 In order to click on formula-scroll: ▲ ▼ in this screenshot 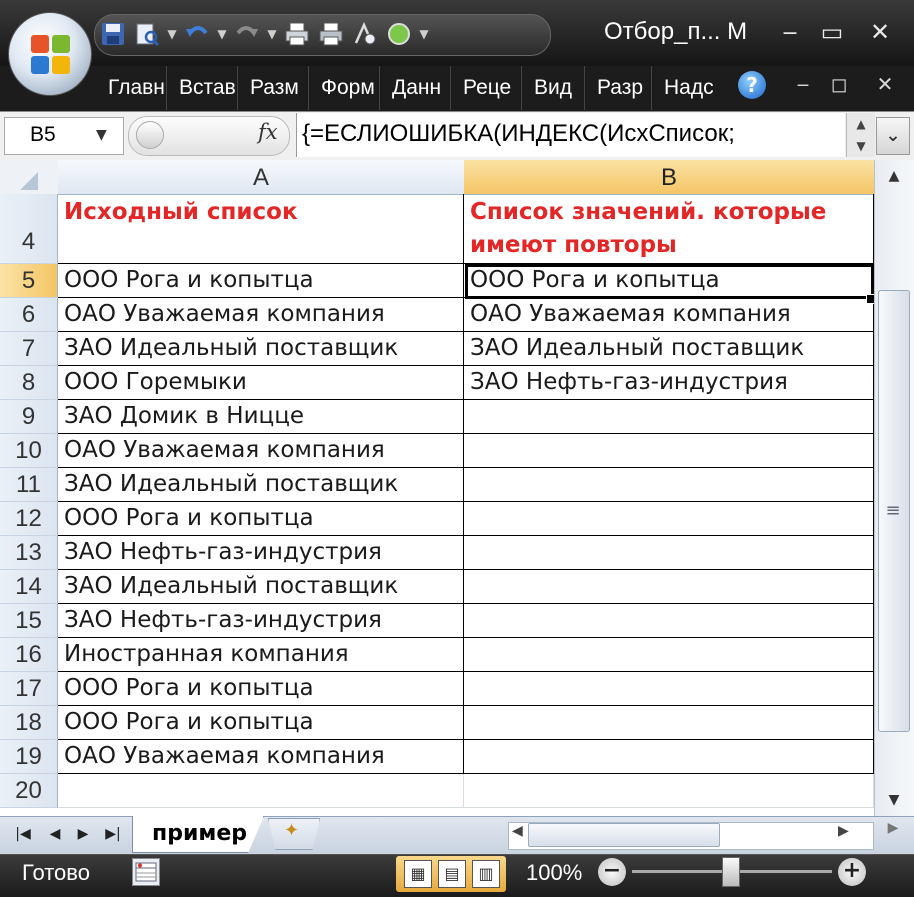, I will do `click(860, 135)`.